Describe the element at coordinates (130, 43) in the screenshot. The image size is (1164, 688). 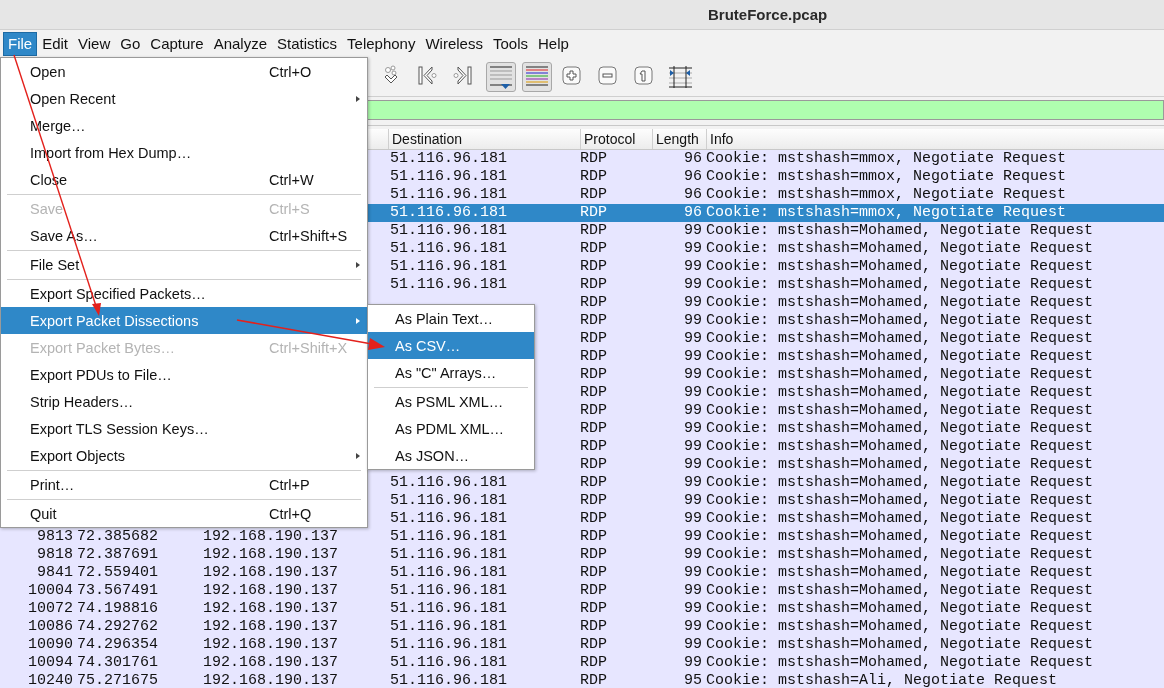
I see `menu-item: Go` at that location.